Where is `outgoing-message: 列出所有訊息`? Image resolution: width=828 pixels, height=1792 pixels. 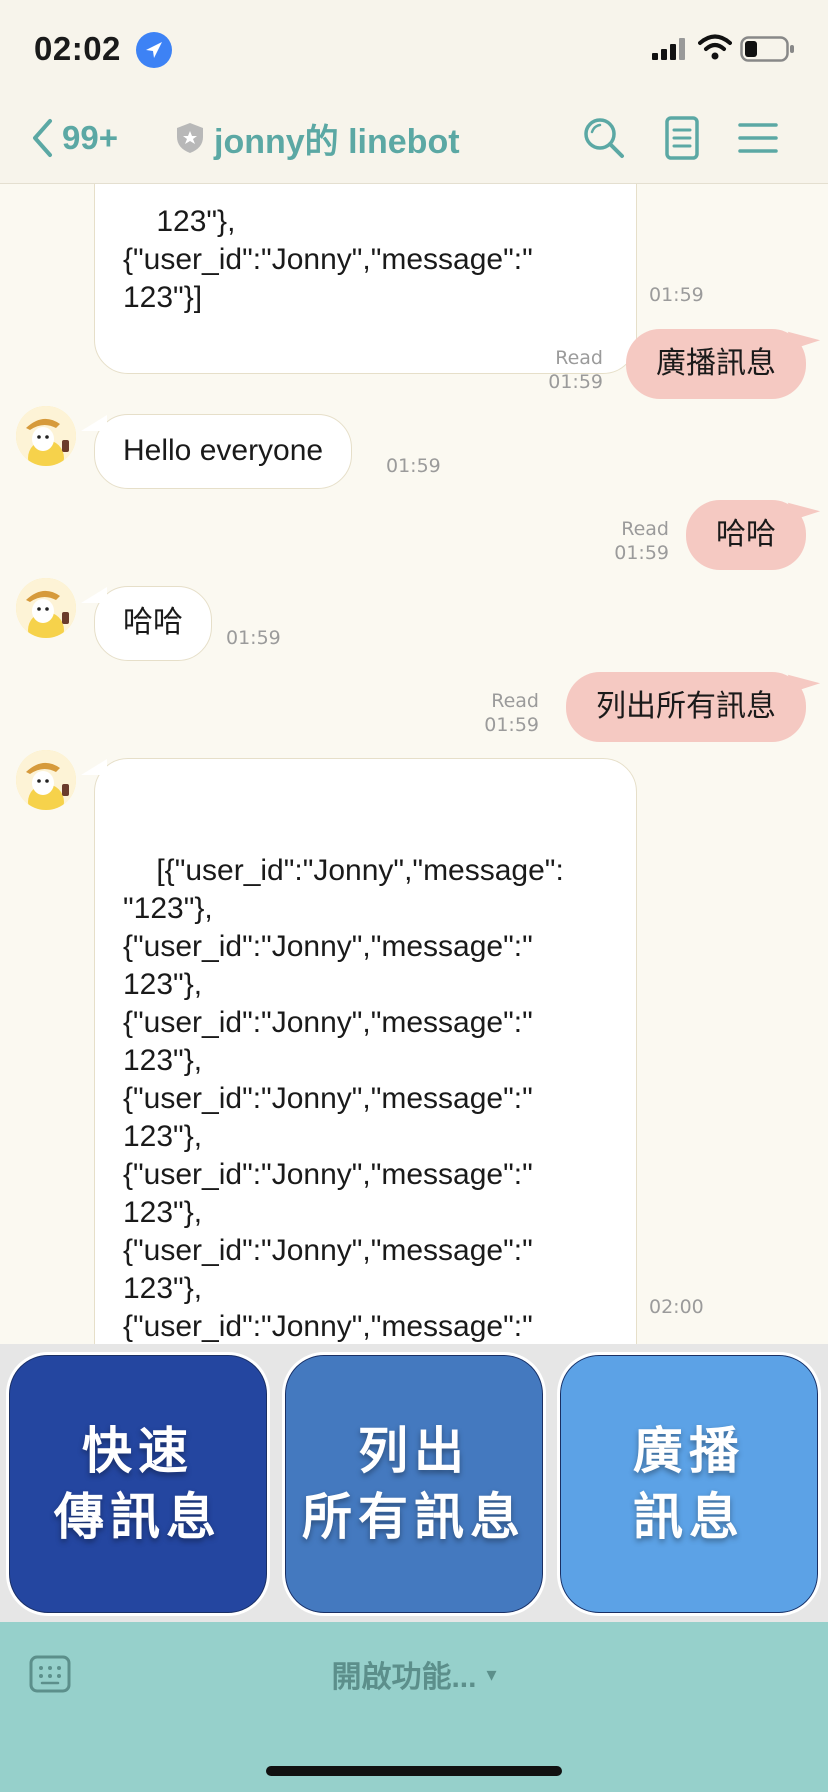 outgoing-message: 列出所有訊息 is located at coordinates (693, 704).